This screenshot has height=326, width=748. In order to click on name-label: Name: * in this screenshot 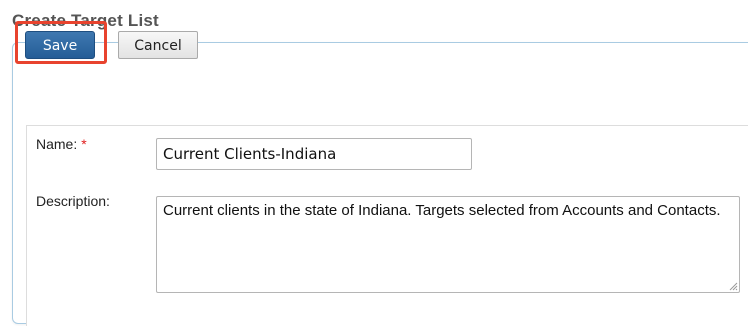, I will do `click(61, 144)`.